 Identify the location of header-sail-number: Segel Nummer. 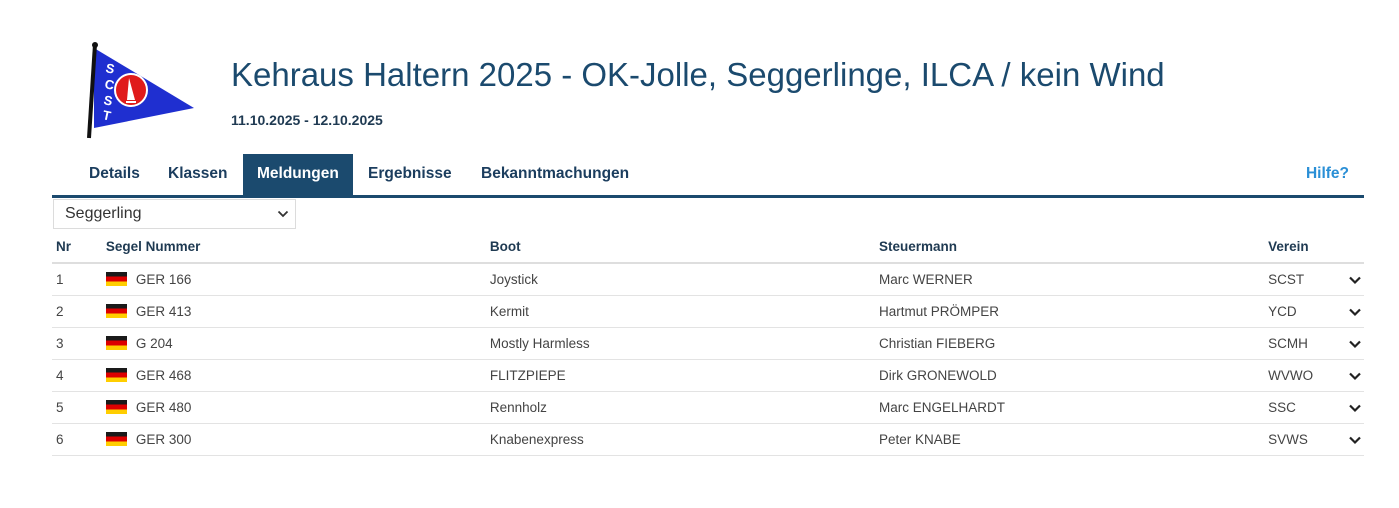
(297, 247).